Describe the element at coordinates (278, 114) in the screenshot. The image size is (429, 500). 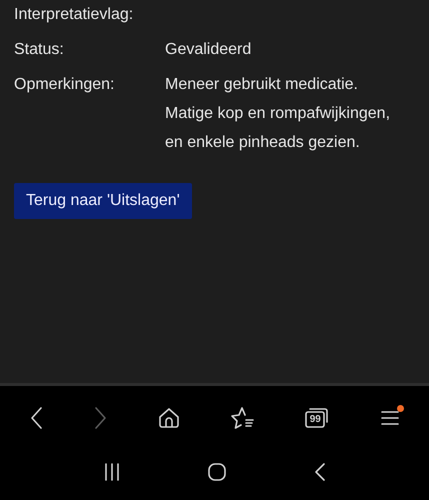
I see `field-value: Matige kop en rompafwijkingen,` at that location.